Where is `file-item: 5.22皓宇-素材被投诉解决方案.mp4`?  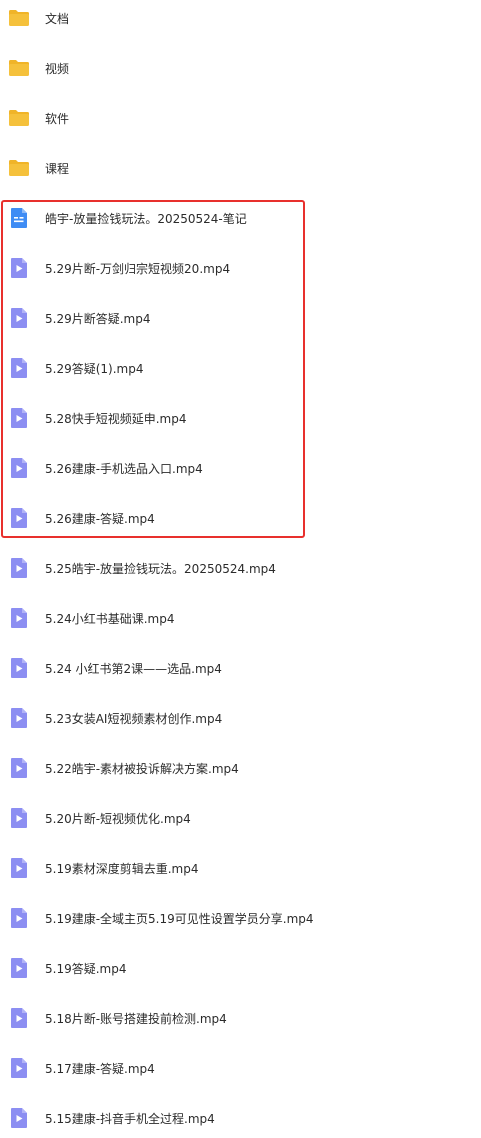 file-item: 5.22皓宇-素材被投诉解决方案.mp4 is located at coordinates (240, 768).